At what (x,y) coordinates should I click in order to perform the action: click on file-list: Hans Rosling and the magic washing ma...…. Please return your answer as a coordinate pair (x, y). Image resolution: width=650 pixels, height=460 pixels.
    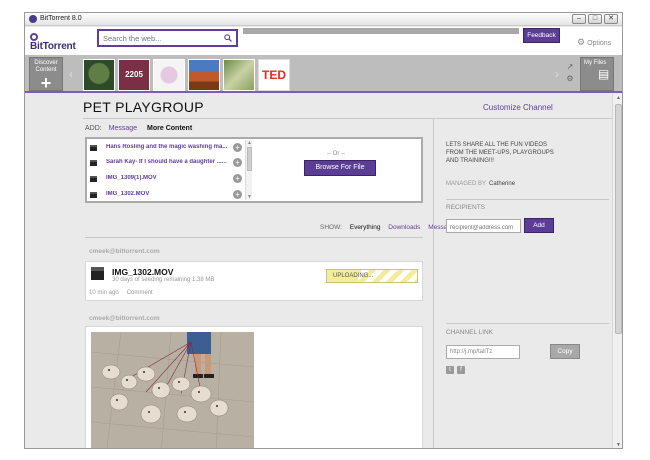
    Looking at the image, I should click on (171, 170).